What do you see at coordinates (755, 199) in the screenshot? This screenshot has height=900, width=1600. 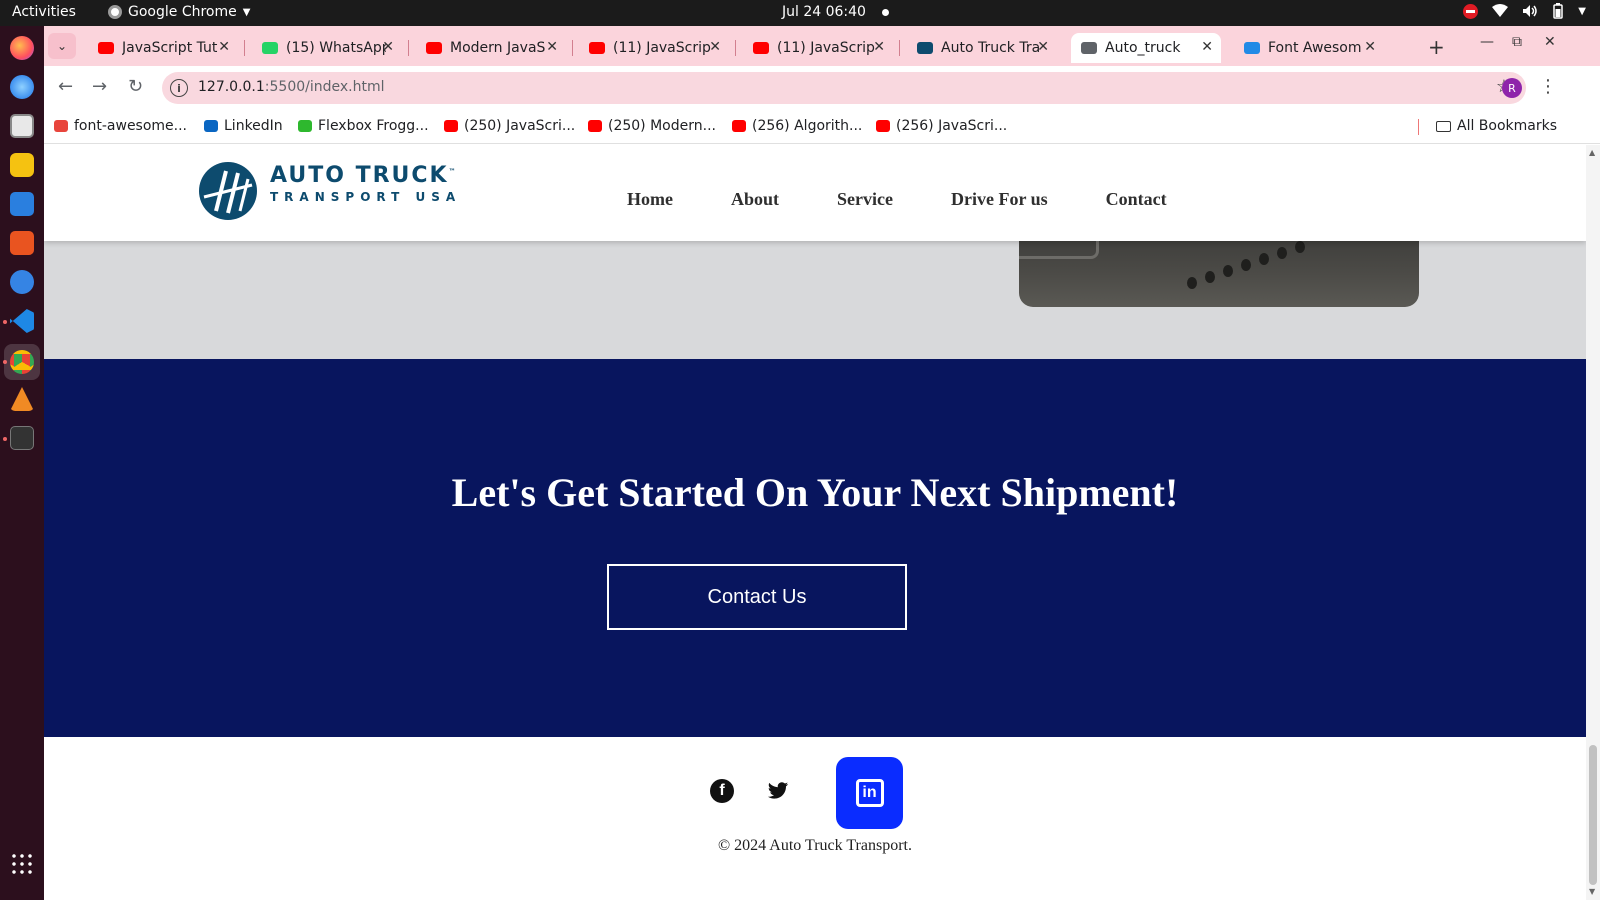 I see `nav-about: About` at bounding box center [755, 199].